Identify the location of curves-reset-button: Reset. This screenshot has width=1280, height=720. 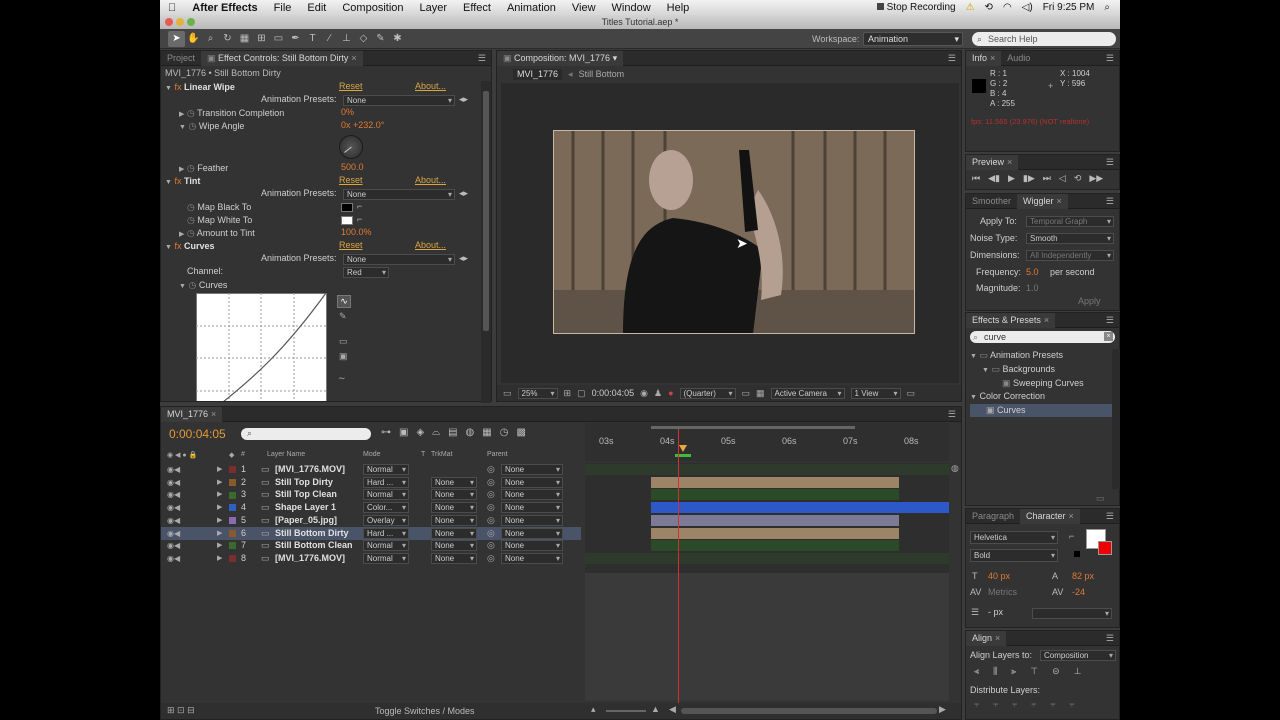
(351, 245).